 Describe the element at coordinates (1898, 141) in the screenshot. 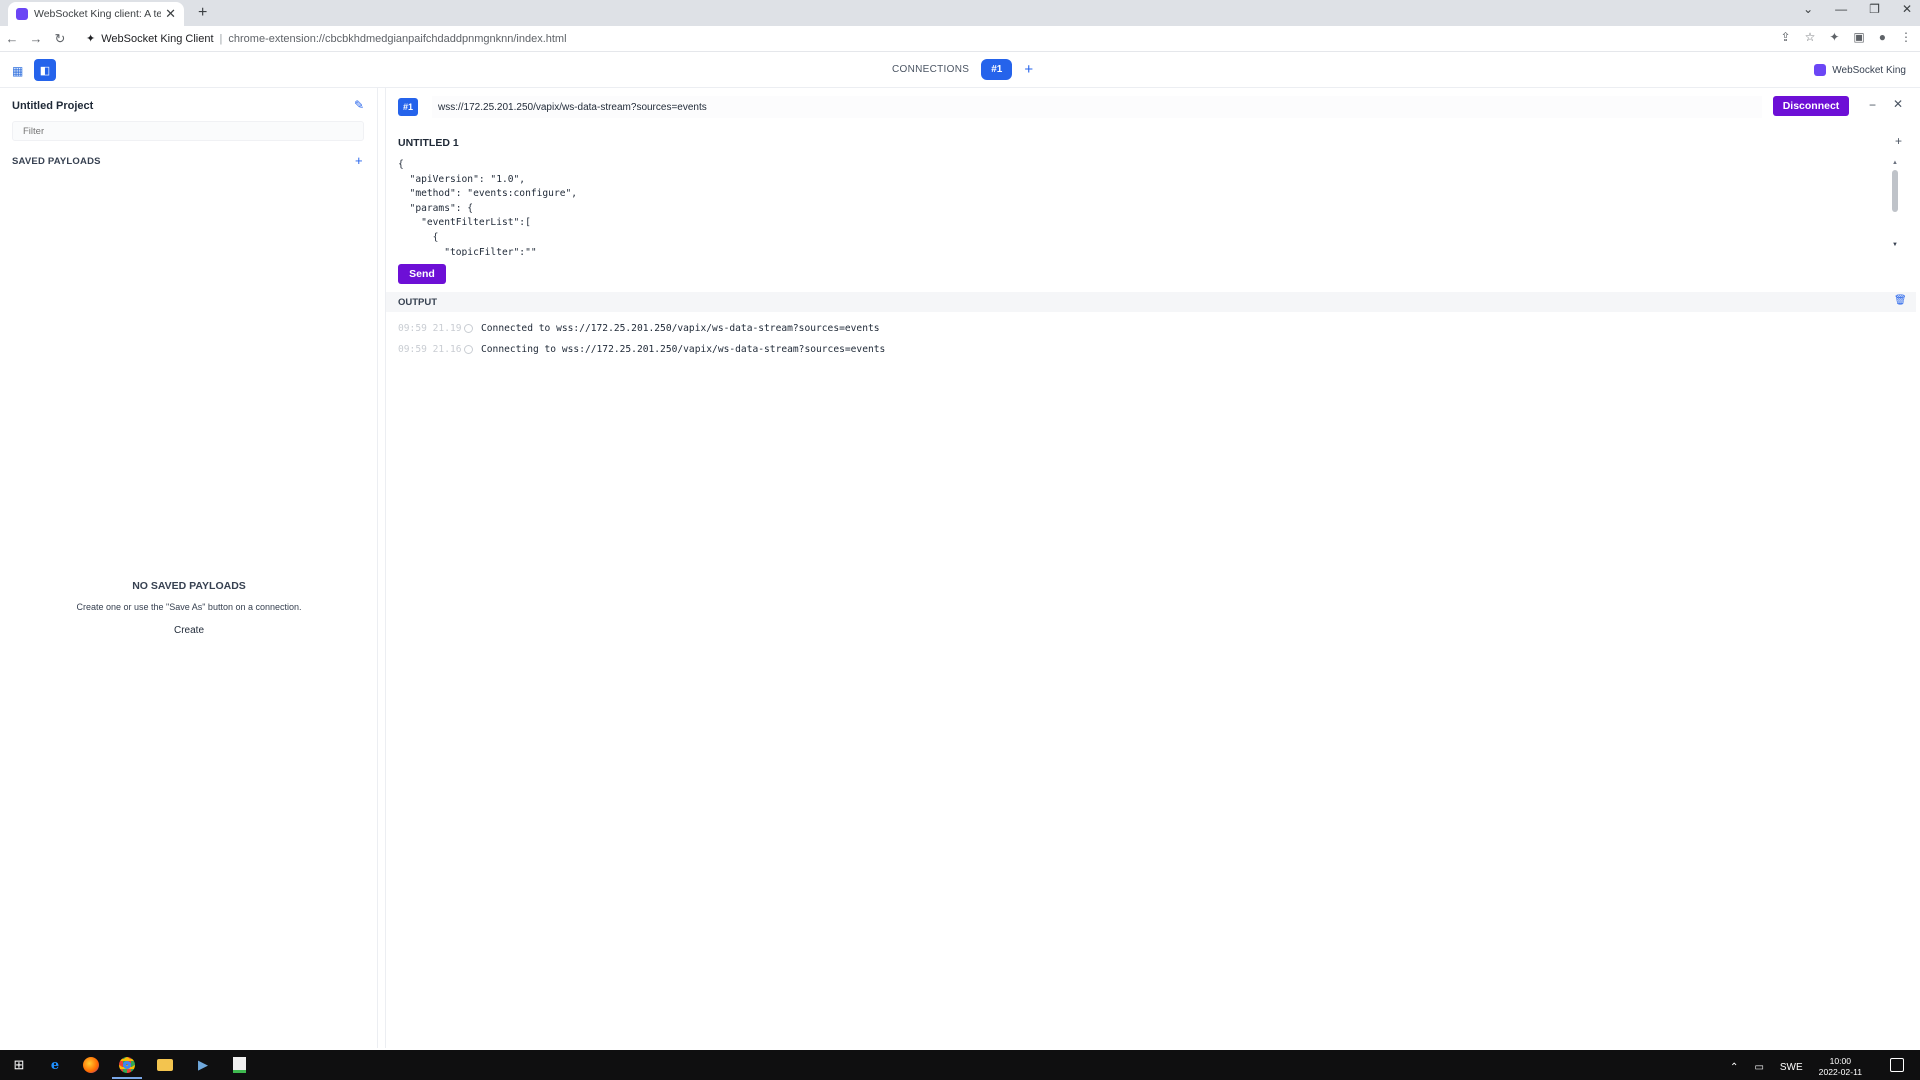

I see `add-message-icon: +` at that location.